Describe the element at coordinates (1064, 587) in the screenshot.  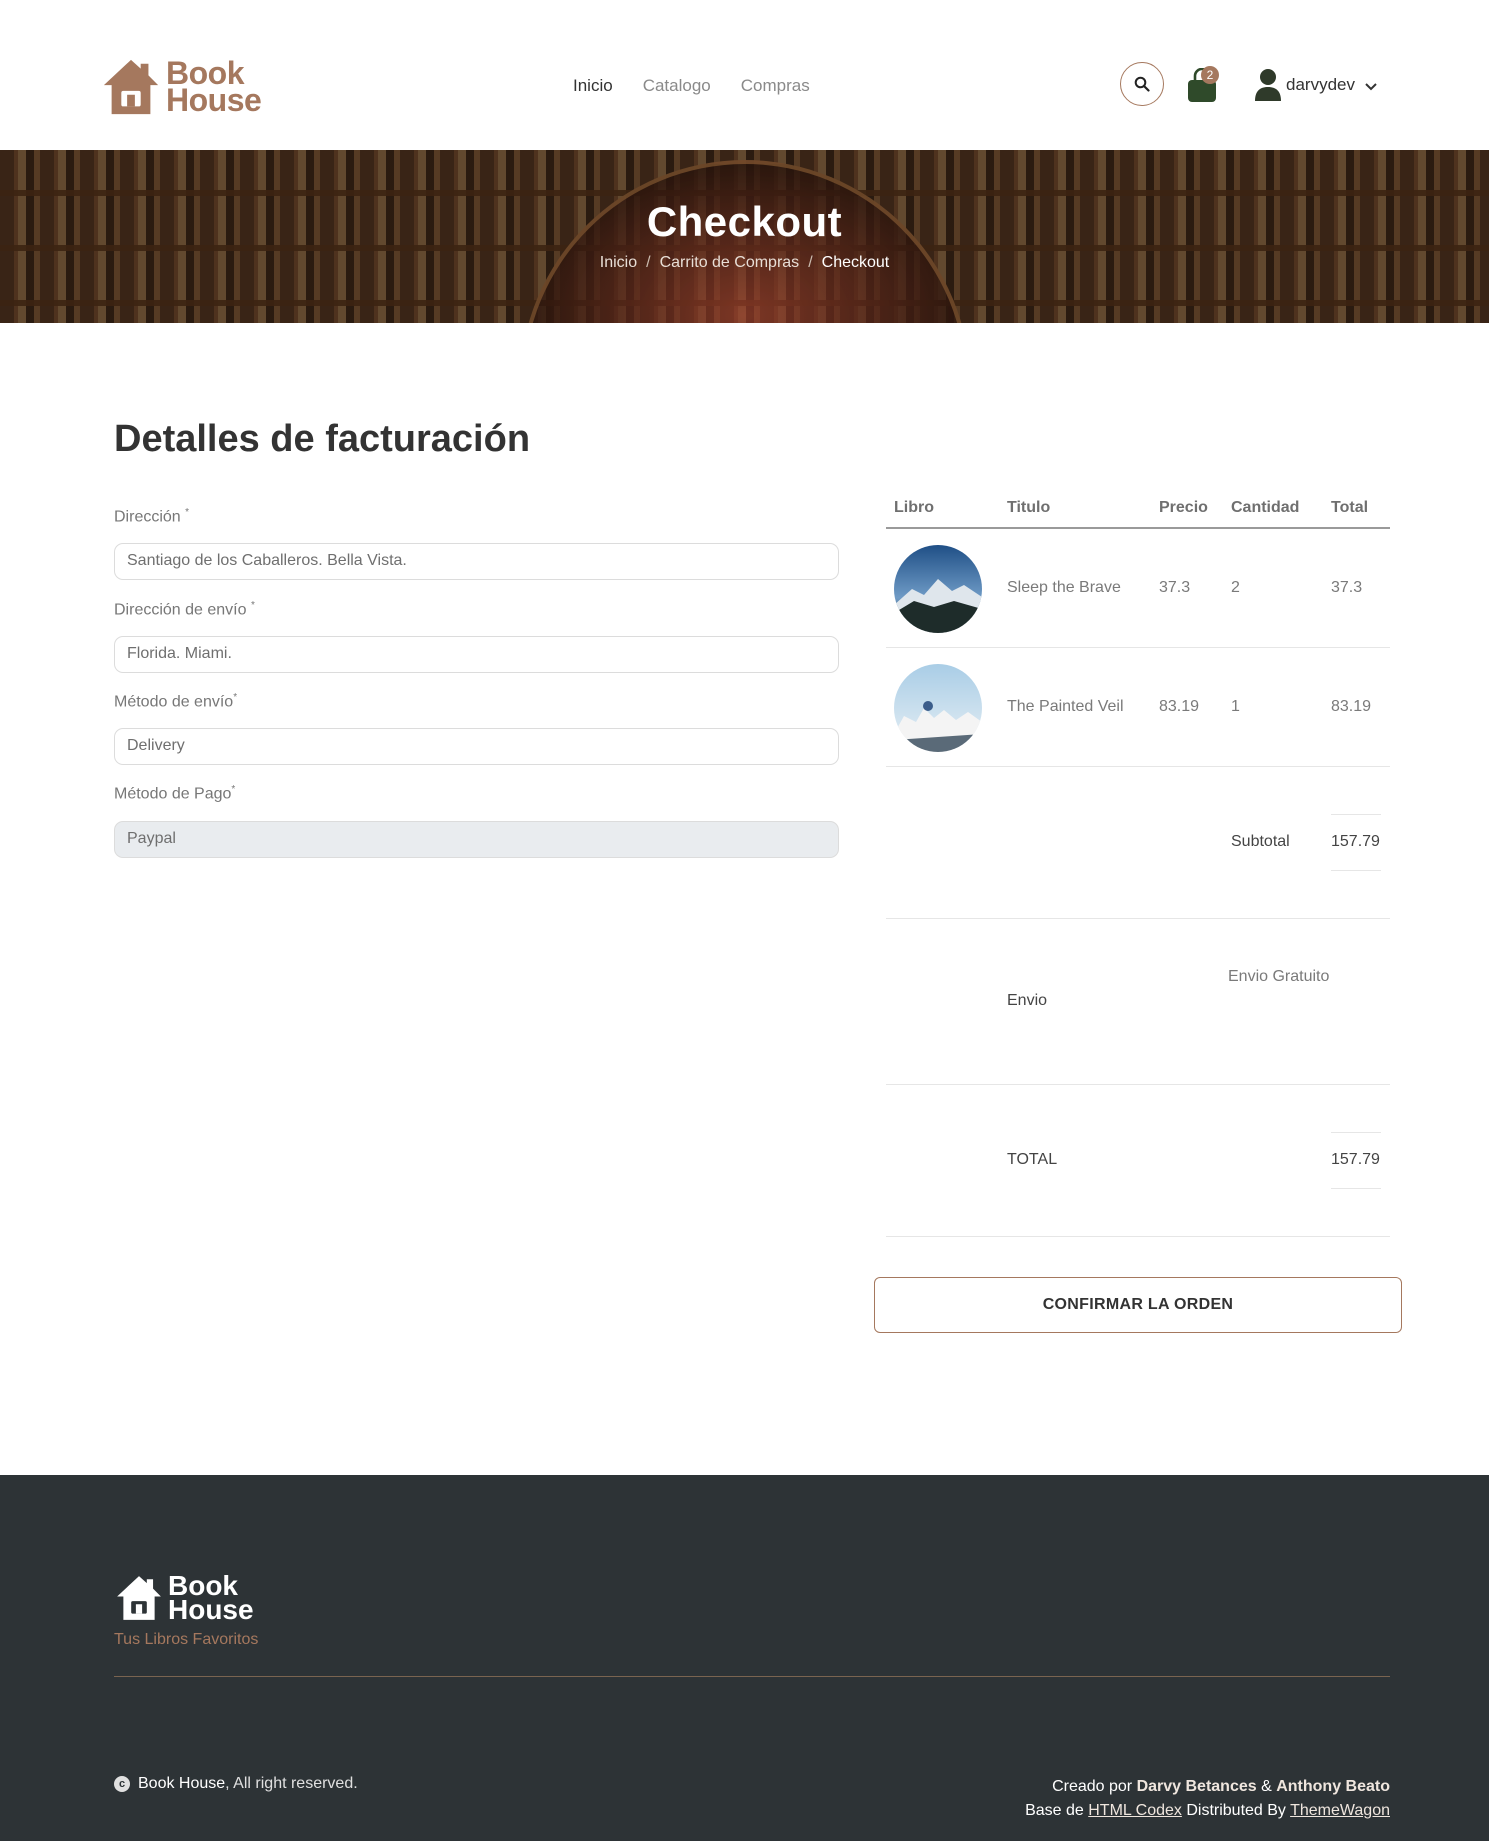
I see `row1-title: Sleep the Brave` at that location.